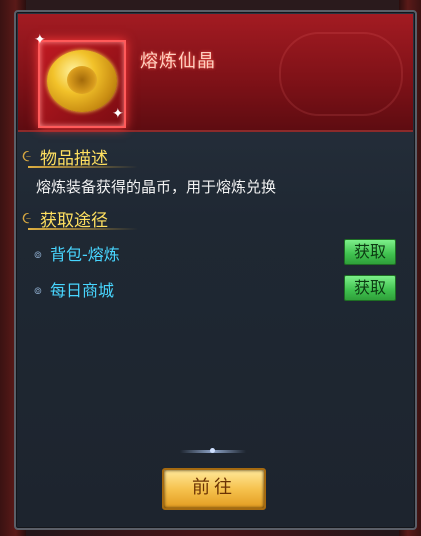  I want to click on go-button: 前往, so click(214, 489).